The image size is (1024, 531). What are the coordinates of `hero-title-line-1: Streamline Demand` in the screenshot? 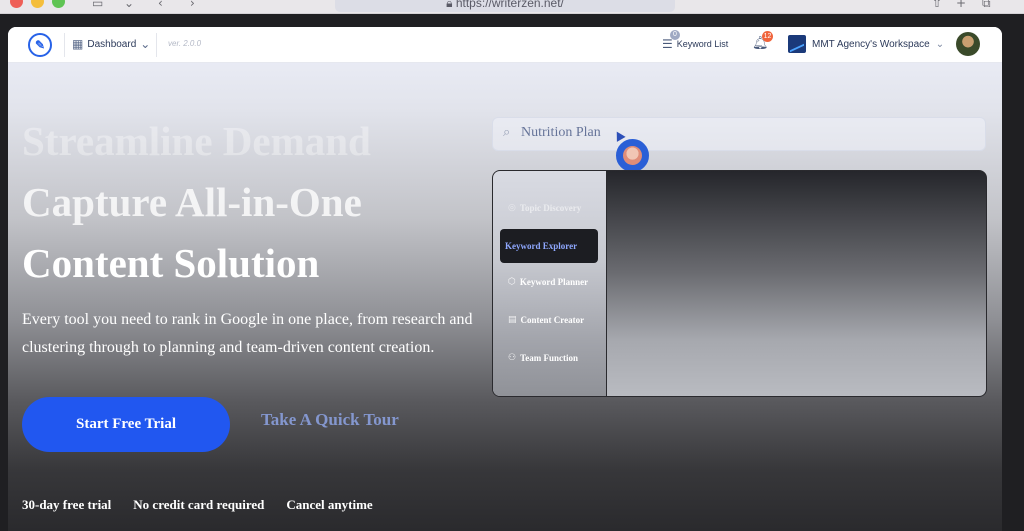 It's located at (196, 141).